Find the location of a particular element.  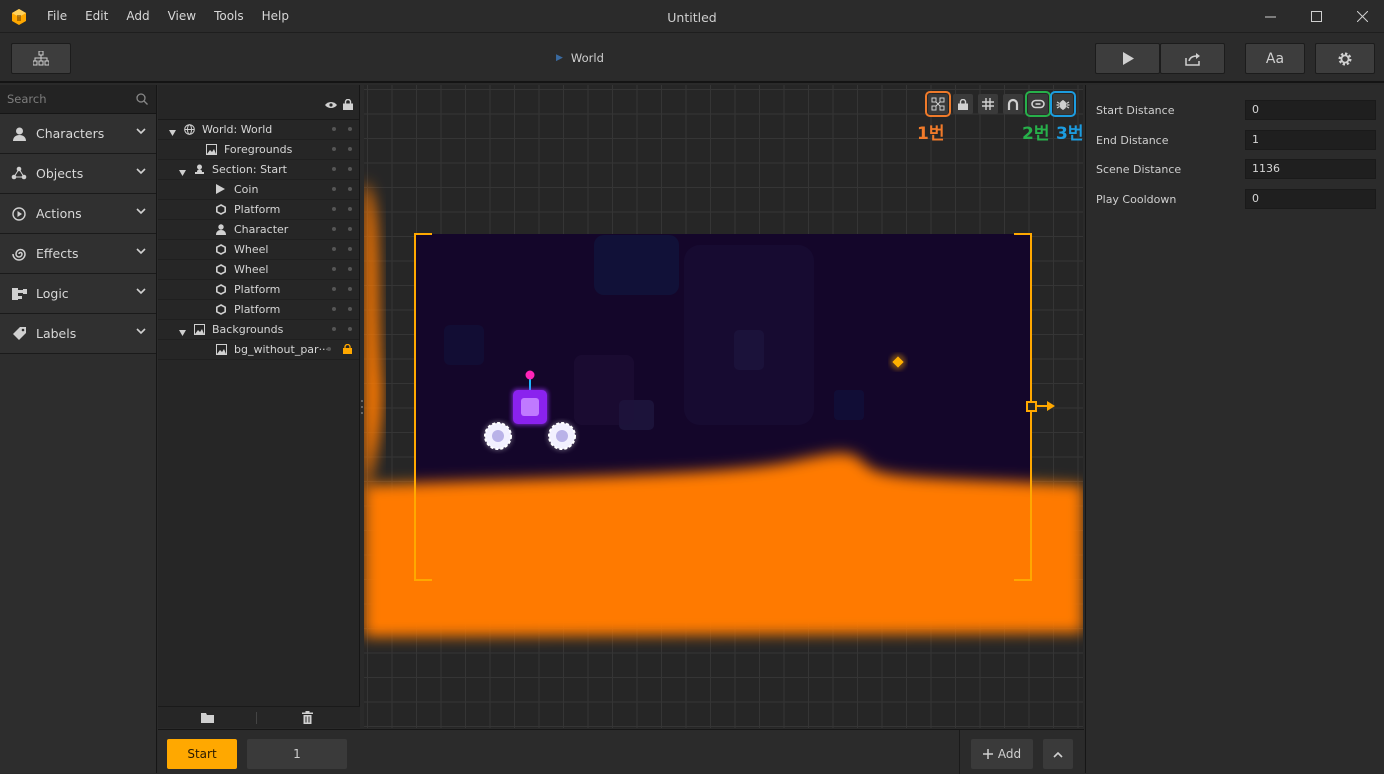

section-resize-handle is located at coordinates (1031, 406).